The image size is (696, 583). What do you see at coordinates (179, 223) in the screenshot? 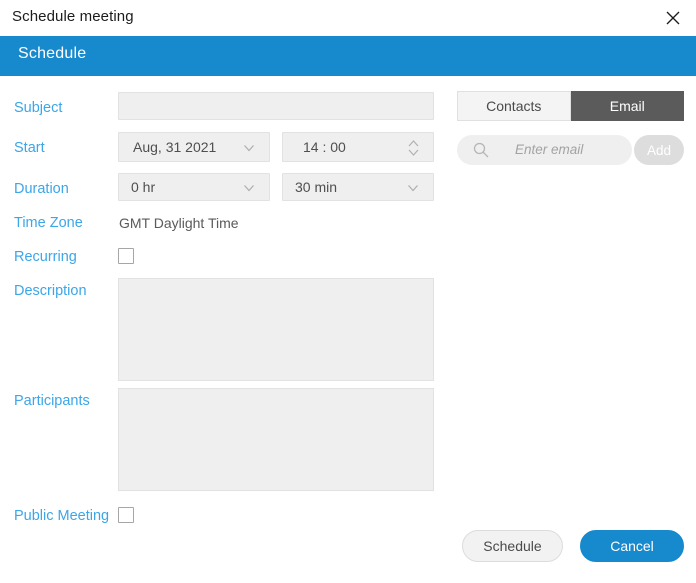
I see `time-zone-value: GMT Daylight Time` at bounding box center [179, 223].